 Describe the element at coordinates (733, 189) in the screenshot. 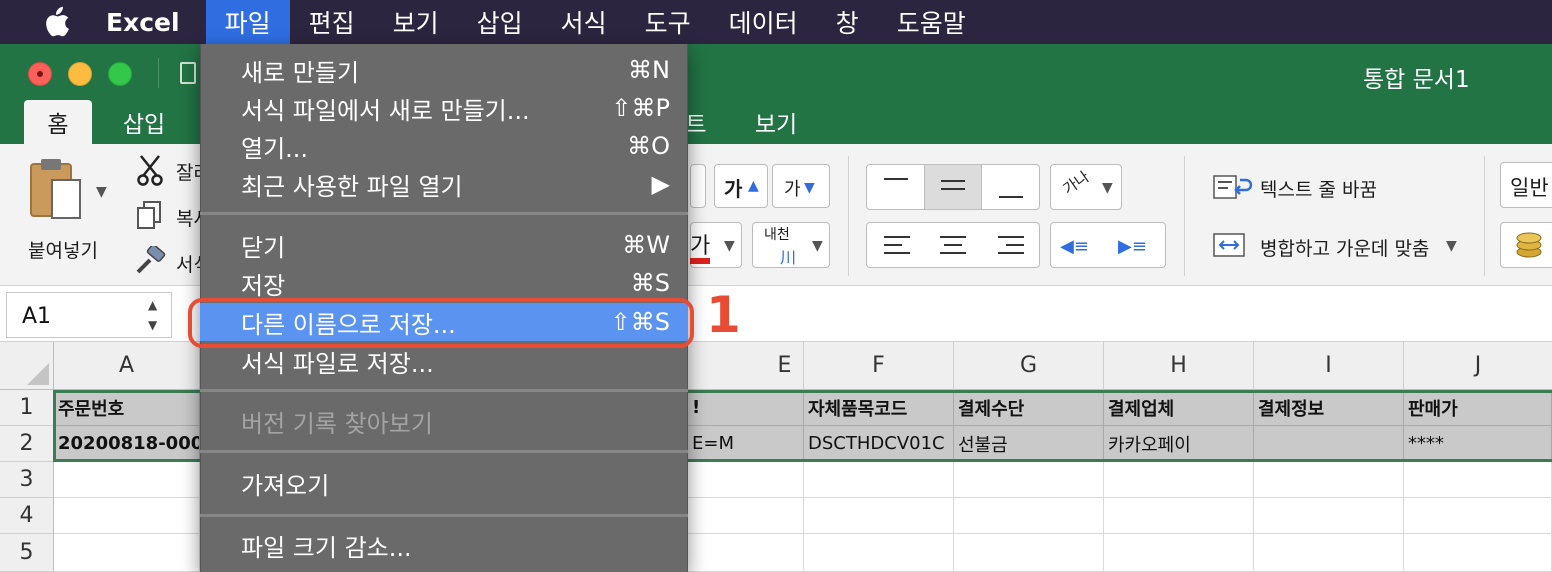

I see `increase-font-size-label: 가` at that location.